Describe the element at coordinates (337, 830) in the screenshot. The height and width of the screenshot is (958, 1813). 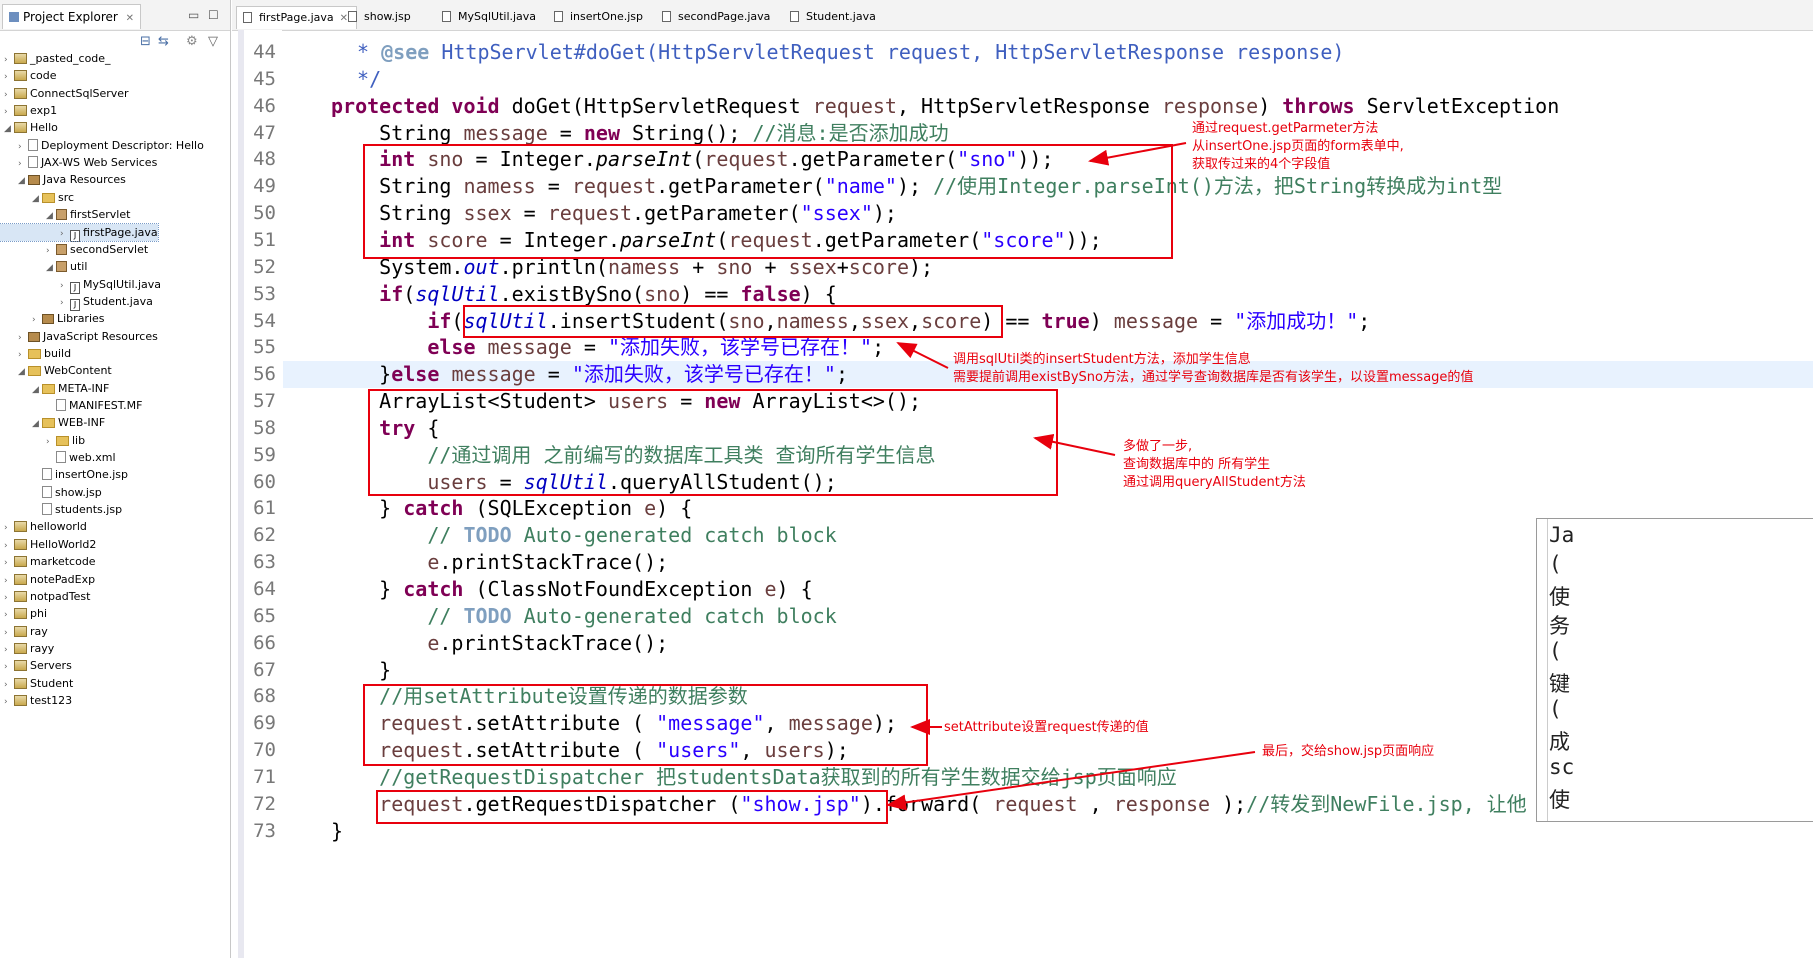
I see `code-token: }` at that location.